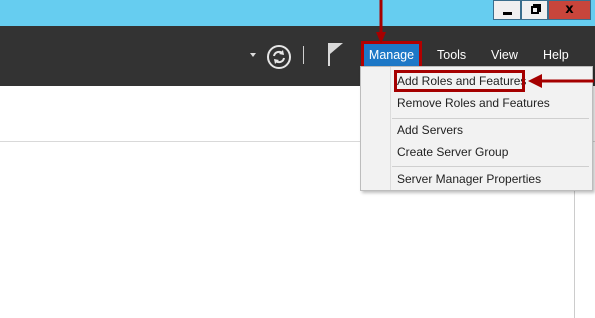  What do you see at coordinates (336, 54) in the screenshot?
I see `flag-icon` at bounding box center [336, 54].